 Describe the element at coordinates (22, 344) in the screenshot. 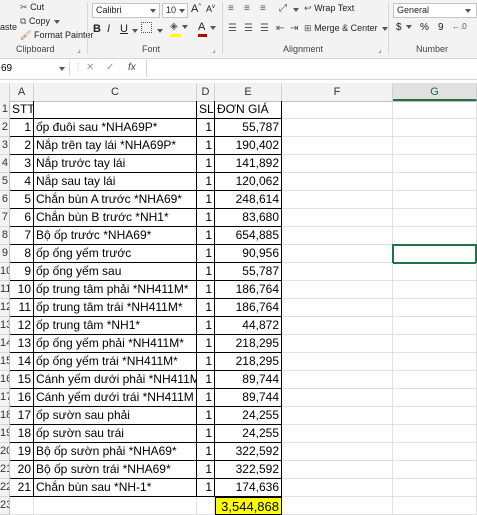

I see `stt-cell: 13` at that location.